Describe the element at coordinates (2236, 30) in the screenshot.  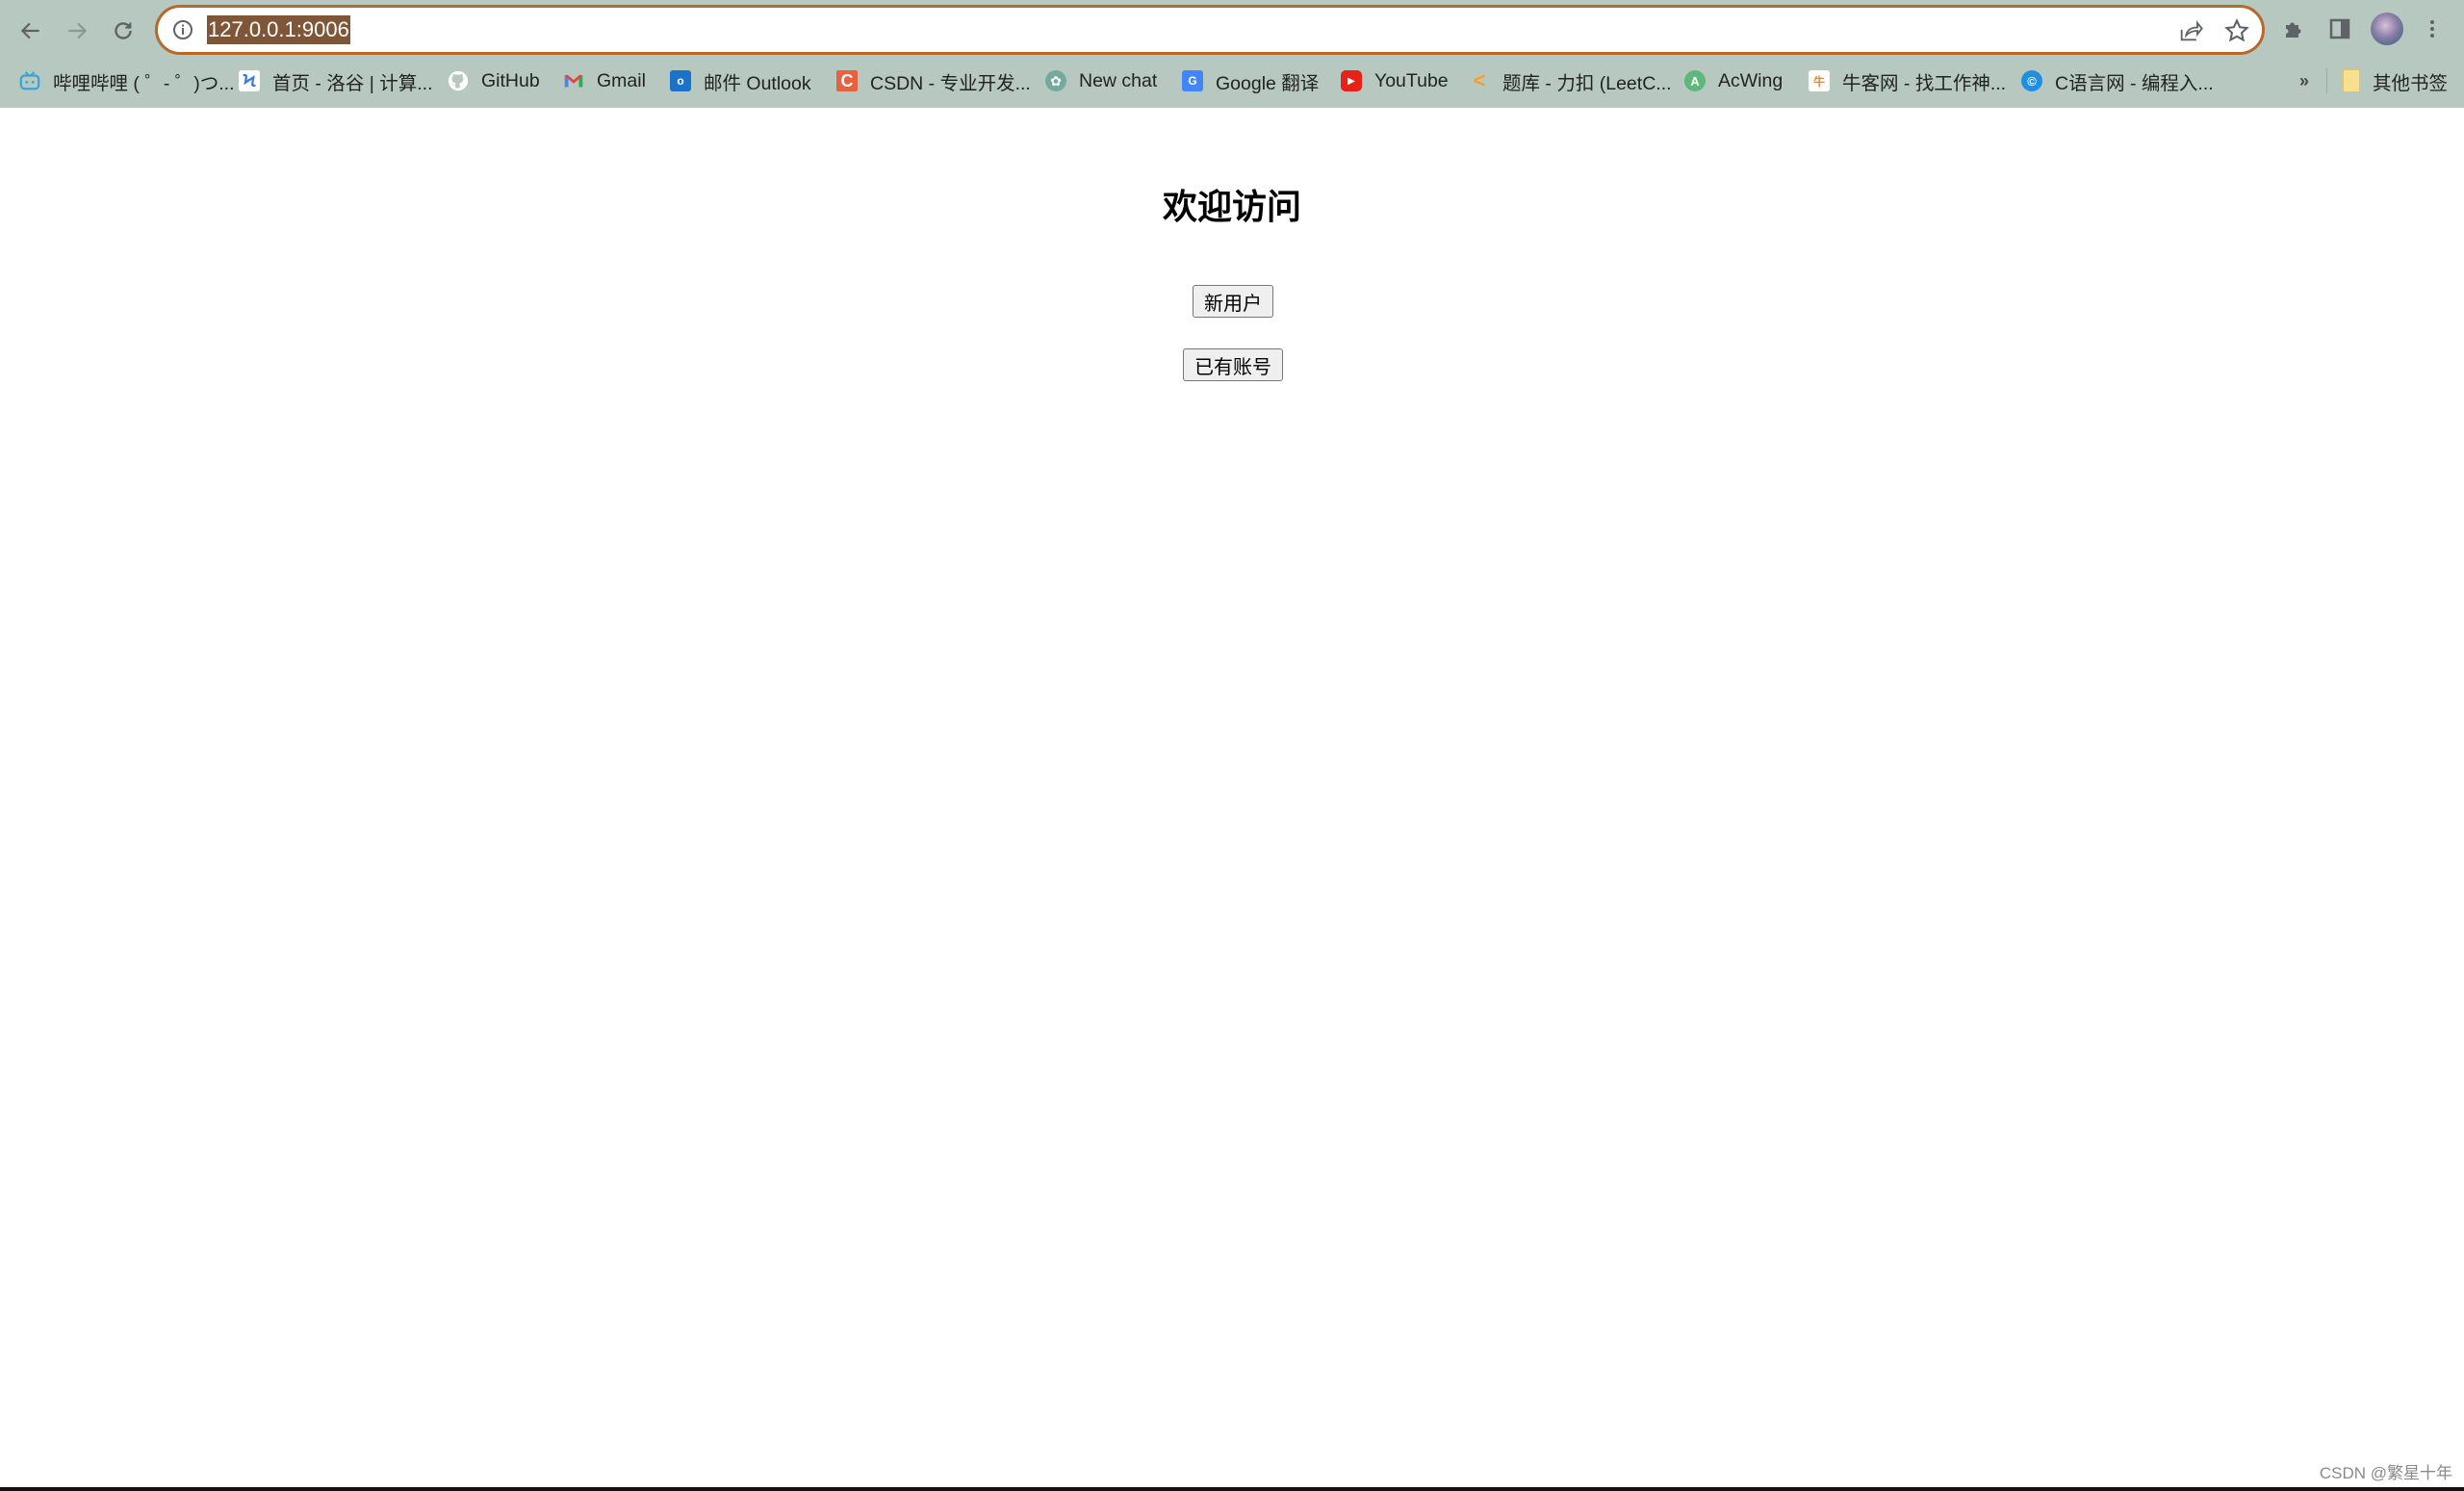
I see `star-icon` at that location.